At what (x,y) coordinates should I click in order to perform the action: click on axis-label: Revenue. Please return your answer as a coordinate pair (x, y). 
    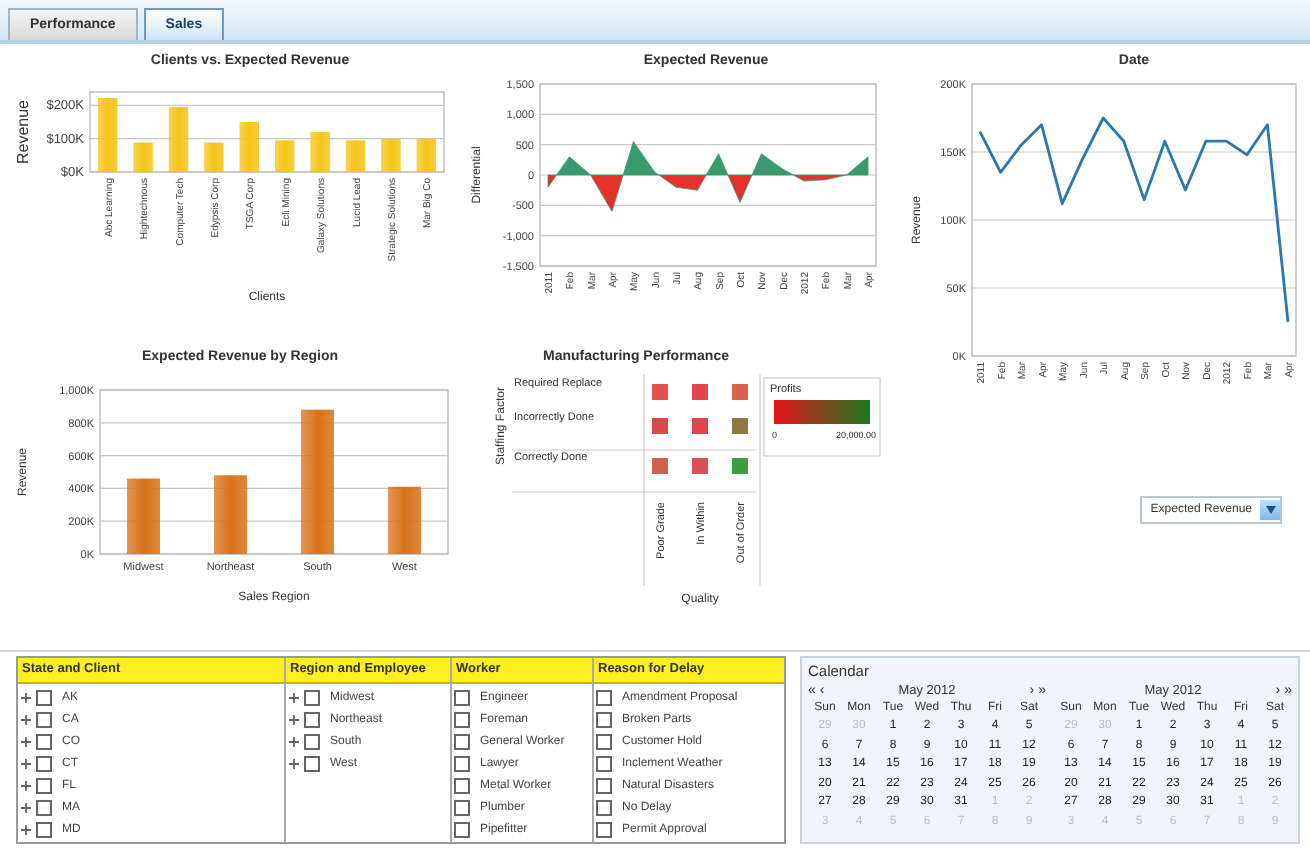
    Looking at the image, I should click on (23, 132).